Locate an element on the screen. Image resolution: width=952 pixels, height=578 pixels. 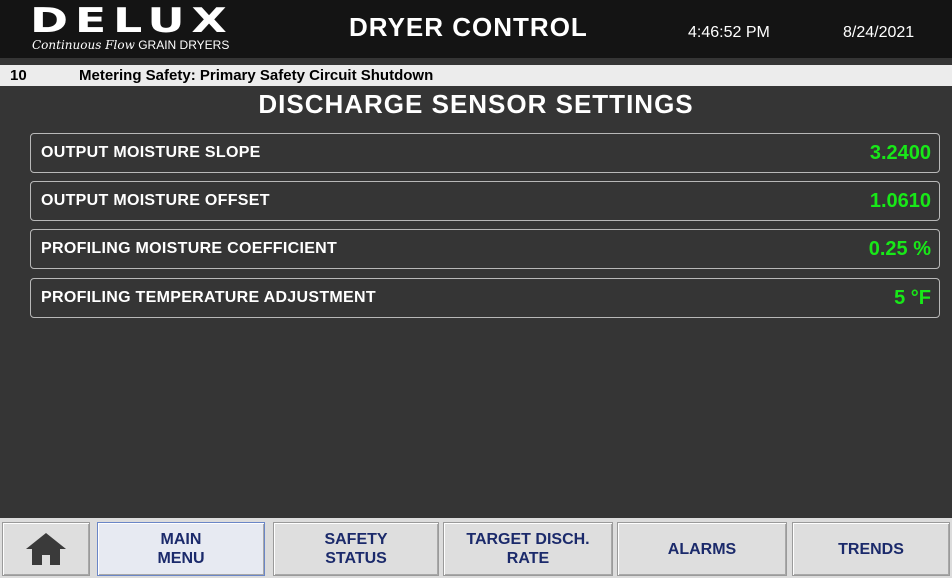
delux-logo: DELUX Continuous Flow GRAIN DRYERS is located at coordinates (145, 28).